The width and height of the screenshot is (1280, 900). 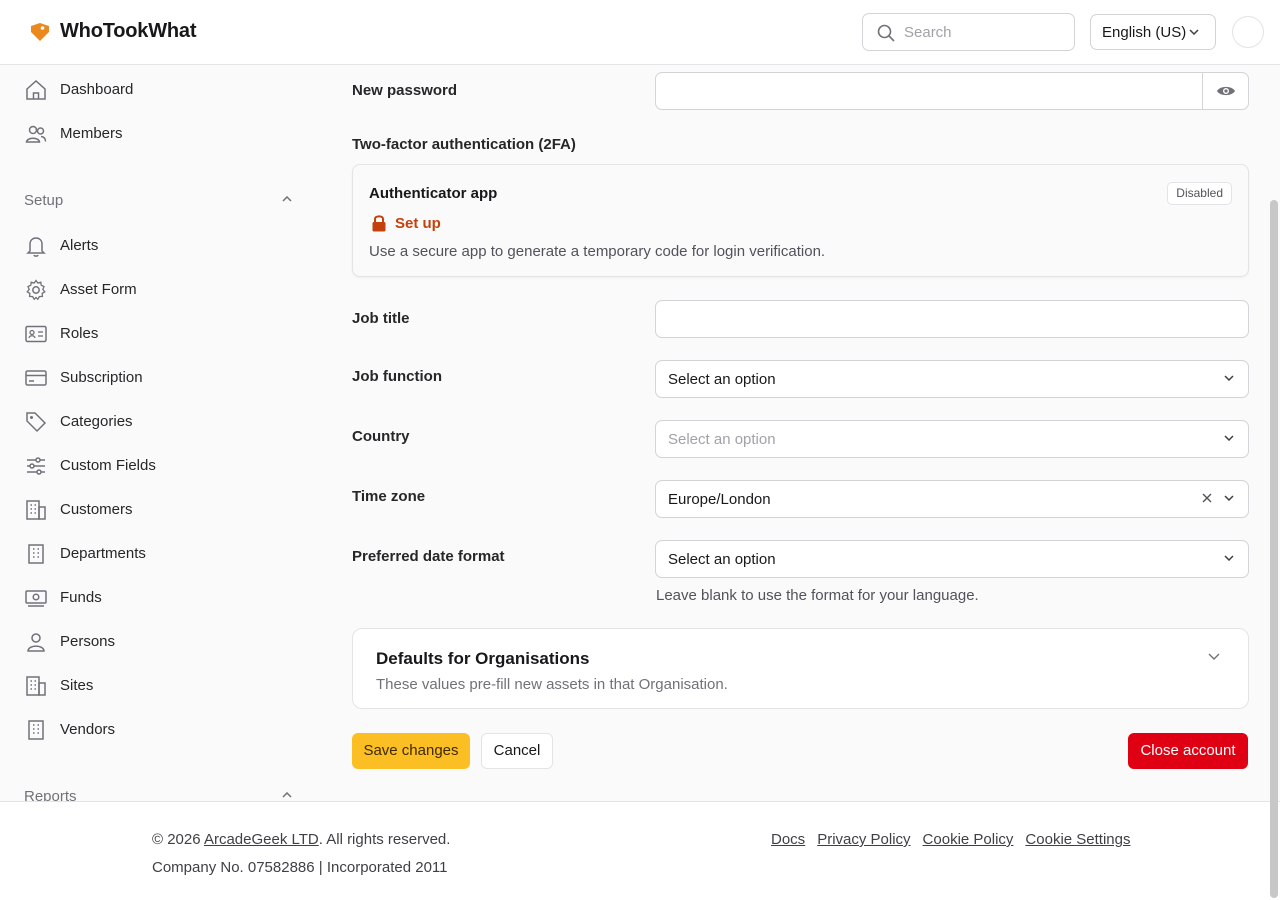 What do you see at coordinates (968, 32) in the screenshot?
I see `search-input: Search` at bounding box center [968, 32].